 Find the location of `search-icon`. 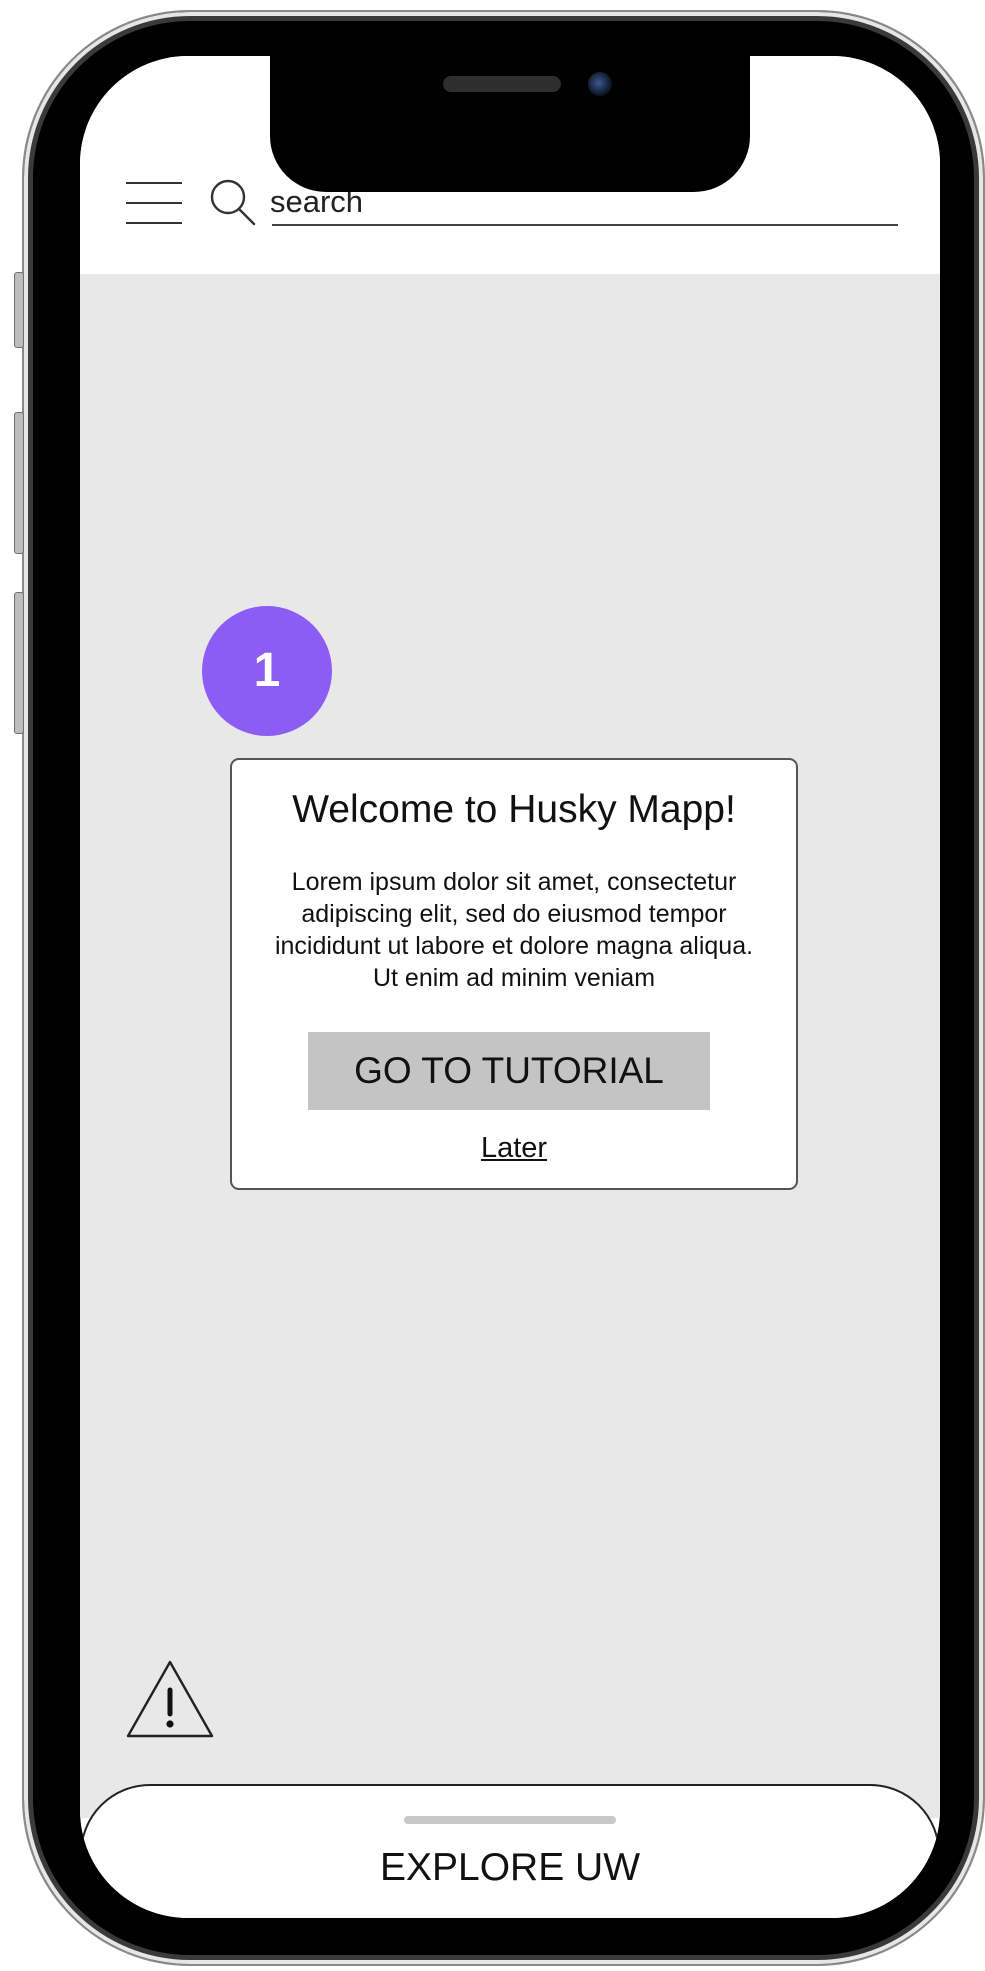

search-icon is located at coordinates (232, 202).